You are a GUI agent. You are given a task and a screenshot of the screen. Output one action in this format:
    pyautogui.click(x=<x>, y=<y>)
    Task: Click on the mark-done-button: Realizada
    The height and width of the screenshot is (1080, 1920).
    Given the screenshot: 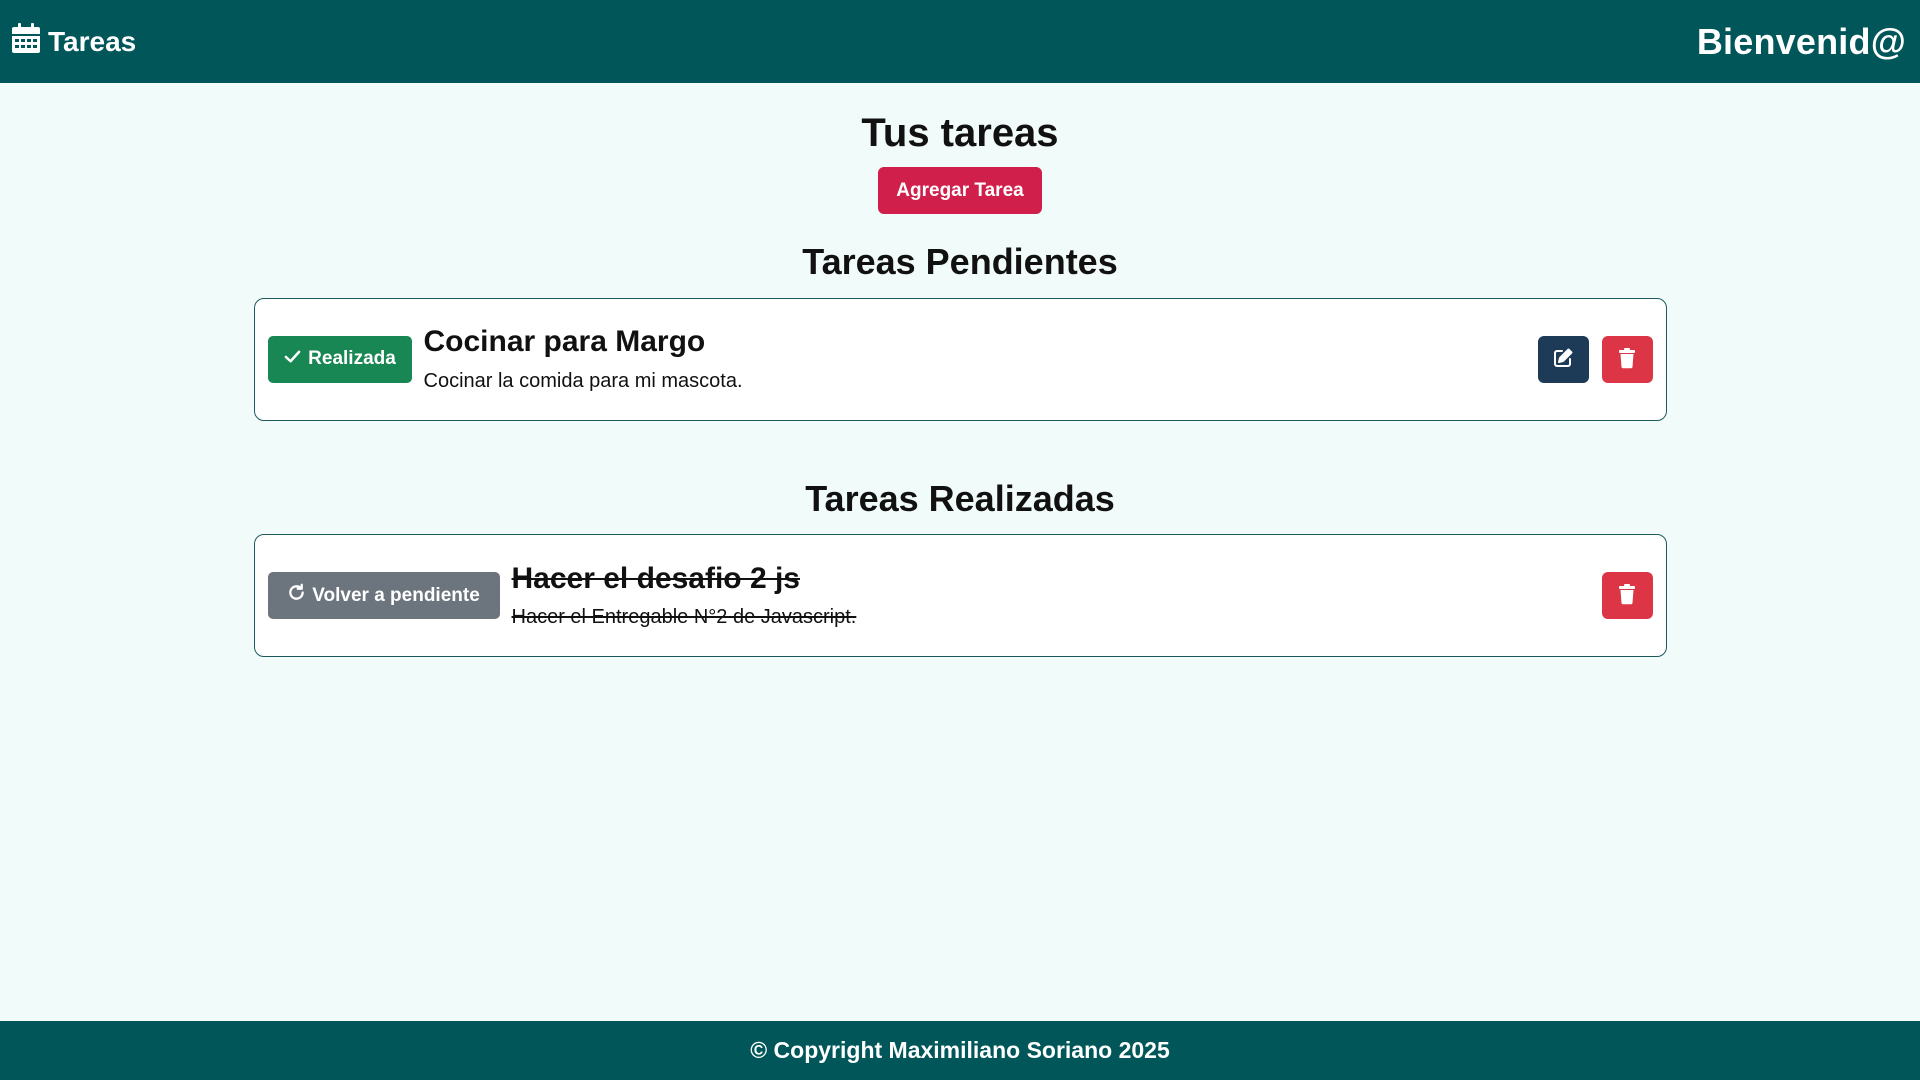 What is the action you would take?
    pyautogui.click(x=339, y=359)
    